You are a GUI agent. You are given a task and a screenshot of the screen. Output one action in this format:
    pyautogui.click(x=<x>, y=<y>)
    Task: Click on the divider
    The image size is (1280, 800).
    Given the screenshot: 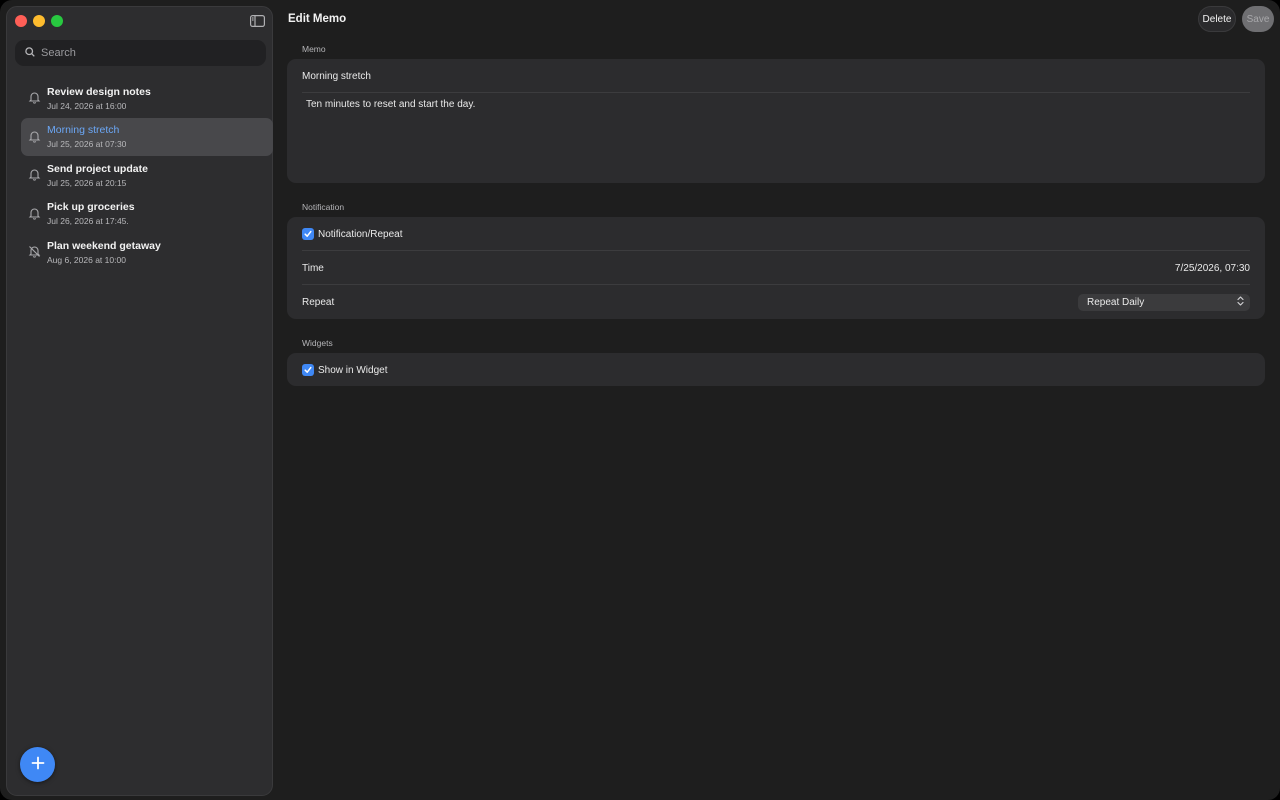 What is the action you would take?
    pyautogui.click(x=776, y=92)
    